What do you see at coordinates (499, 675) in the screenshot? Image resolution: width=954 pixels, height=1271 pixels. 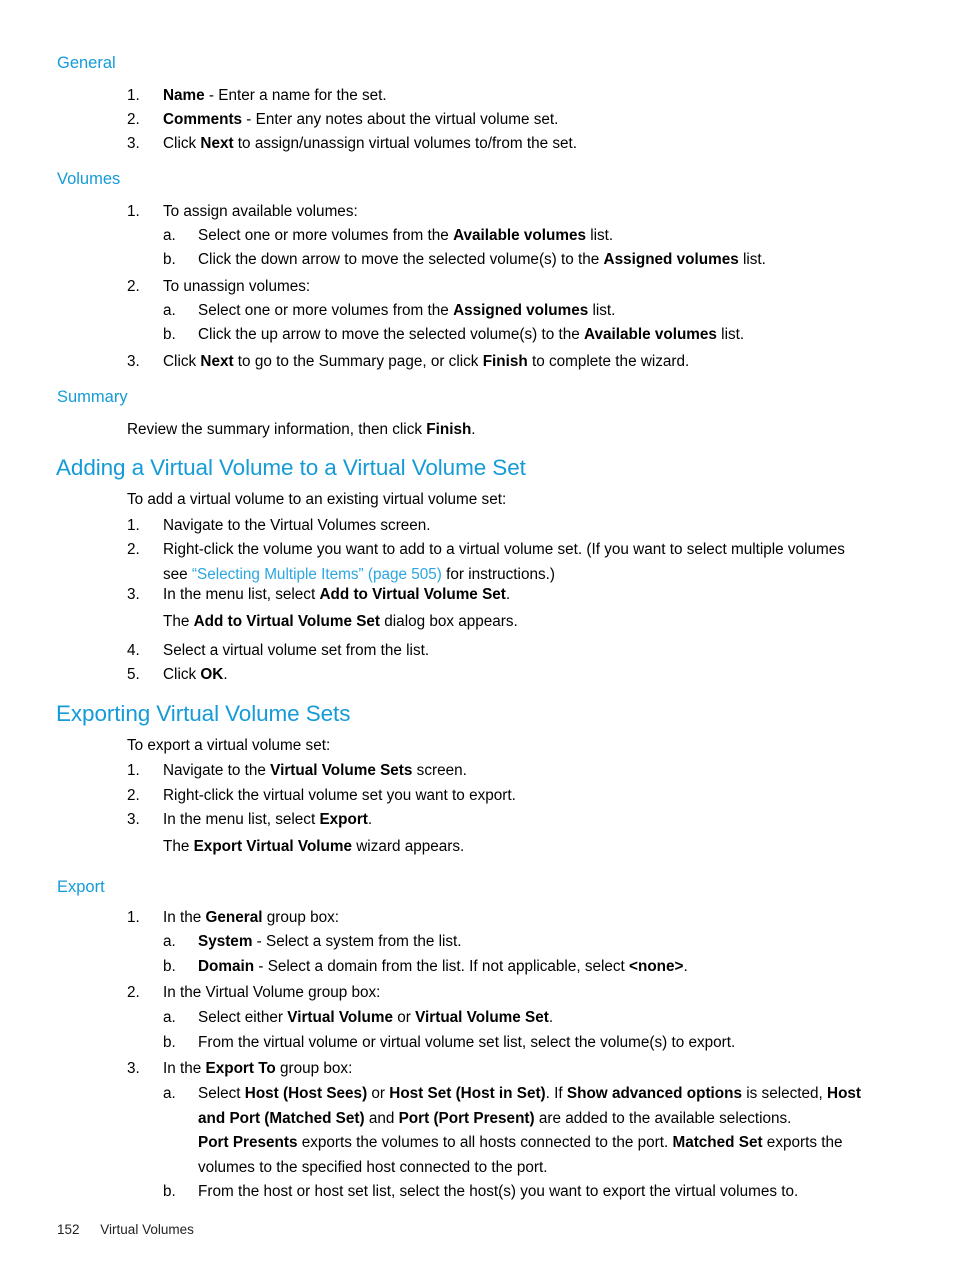 I see `list-item: 5. Click OK.` at bounding box center [499, 675].